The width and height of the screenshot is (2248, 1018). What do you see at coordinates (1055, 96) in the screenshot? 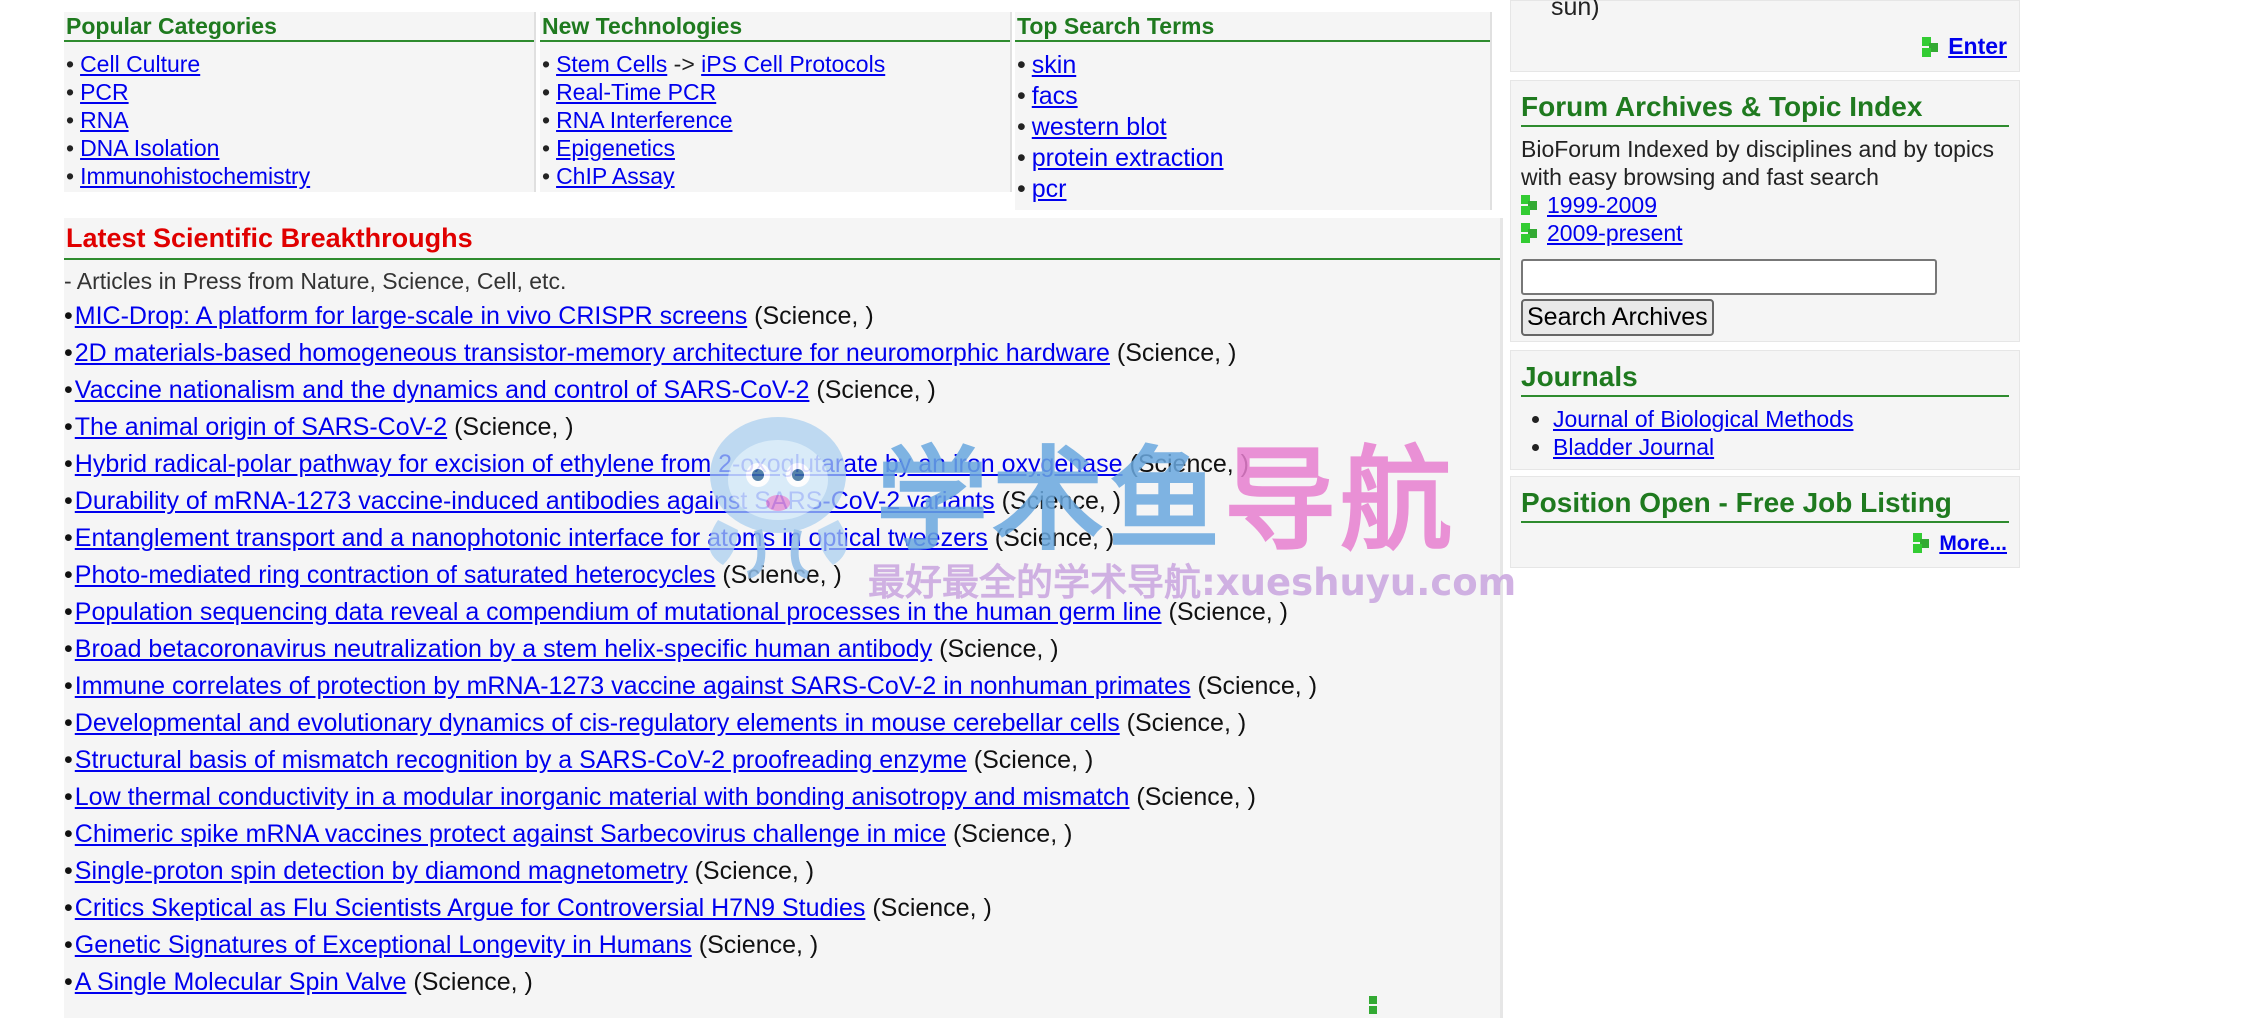
I see `search-term-link: facs` at bounding box center [1055, 96].